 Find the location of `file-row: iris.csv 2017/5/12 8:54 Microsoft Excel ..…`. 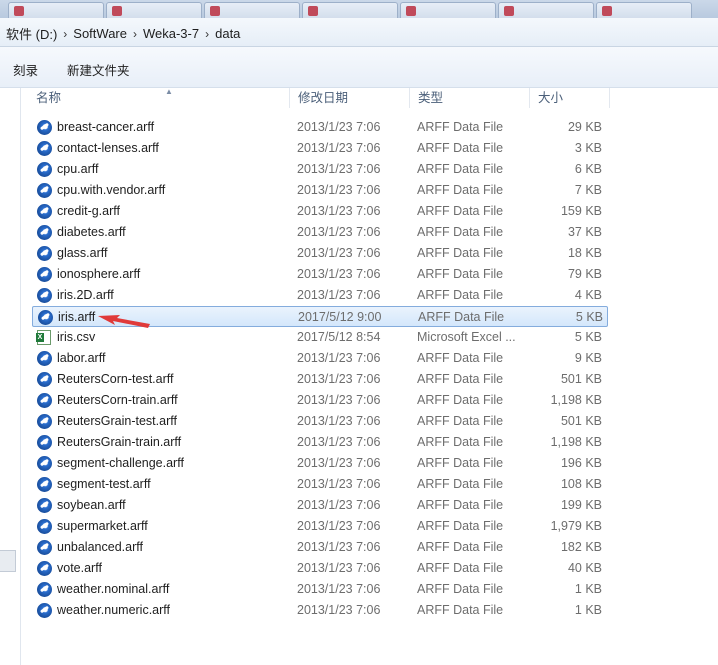

file-row: iris.csv 2017/5/12 8:54 Microsoft Excel ..… is located at coordinates (320, 337).